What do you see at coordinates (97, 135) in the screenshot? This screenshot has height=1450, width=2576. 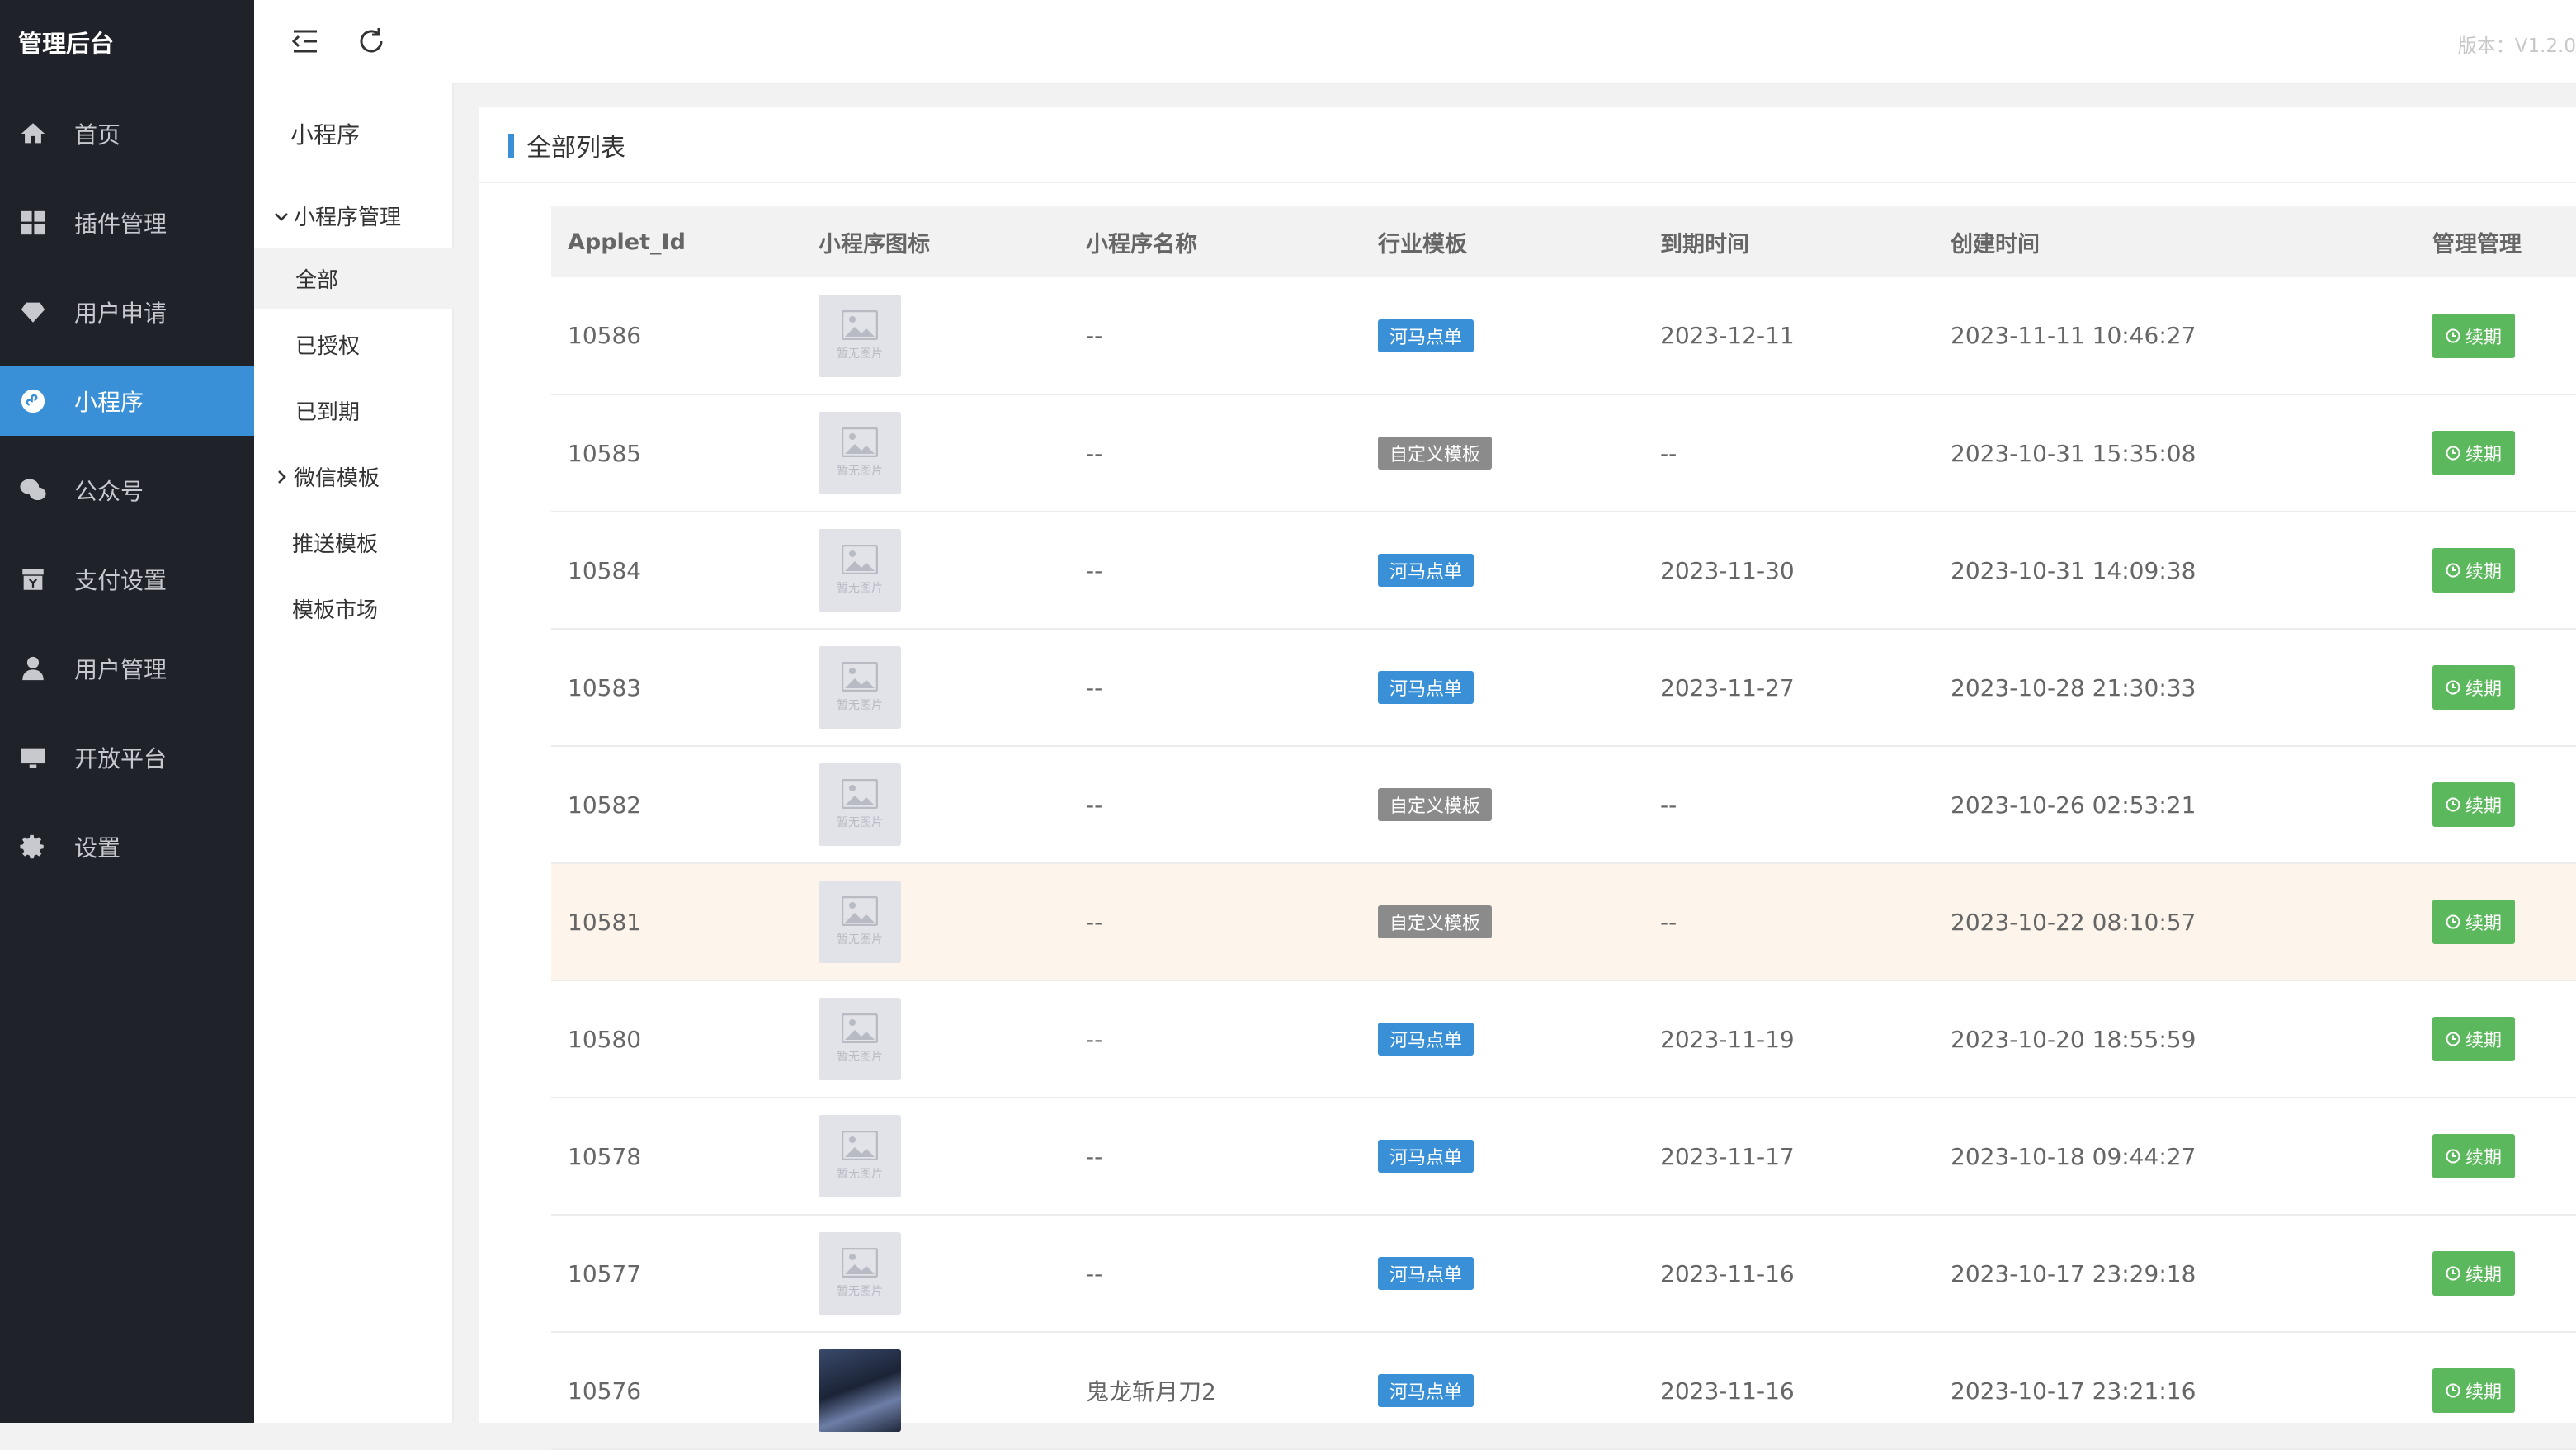 I see `nav-label: 首页` at bounding box center [97, 135].